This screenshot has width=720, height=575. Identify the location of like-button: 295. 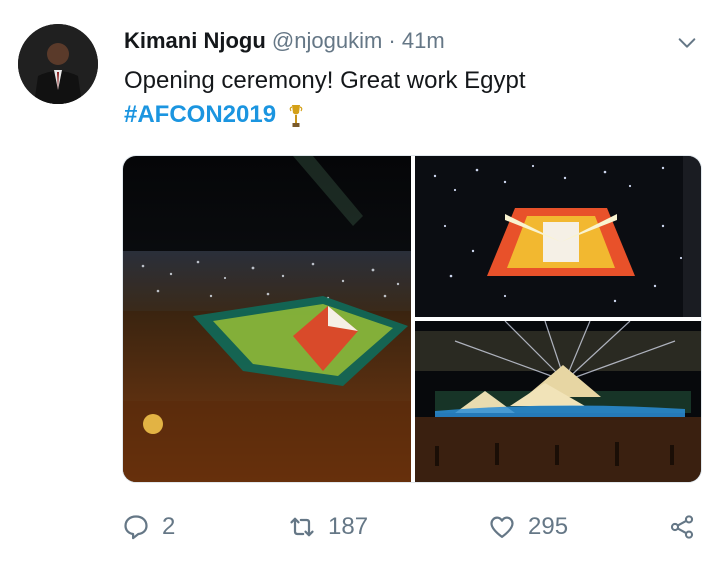
(528, 527).